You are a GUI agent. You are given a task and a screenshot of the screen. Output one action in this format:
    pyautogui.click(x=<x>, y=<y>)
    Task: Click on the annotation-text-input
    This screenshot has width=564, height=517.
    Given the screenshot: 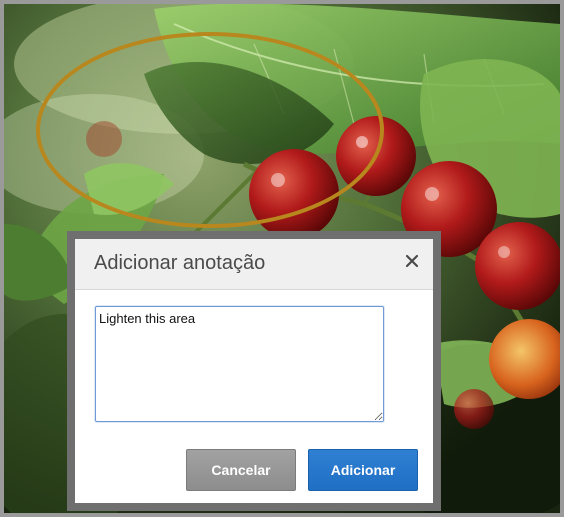 What is the action you would take?
    pyautogui.click(x=239, y=364)
    